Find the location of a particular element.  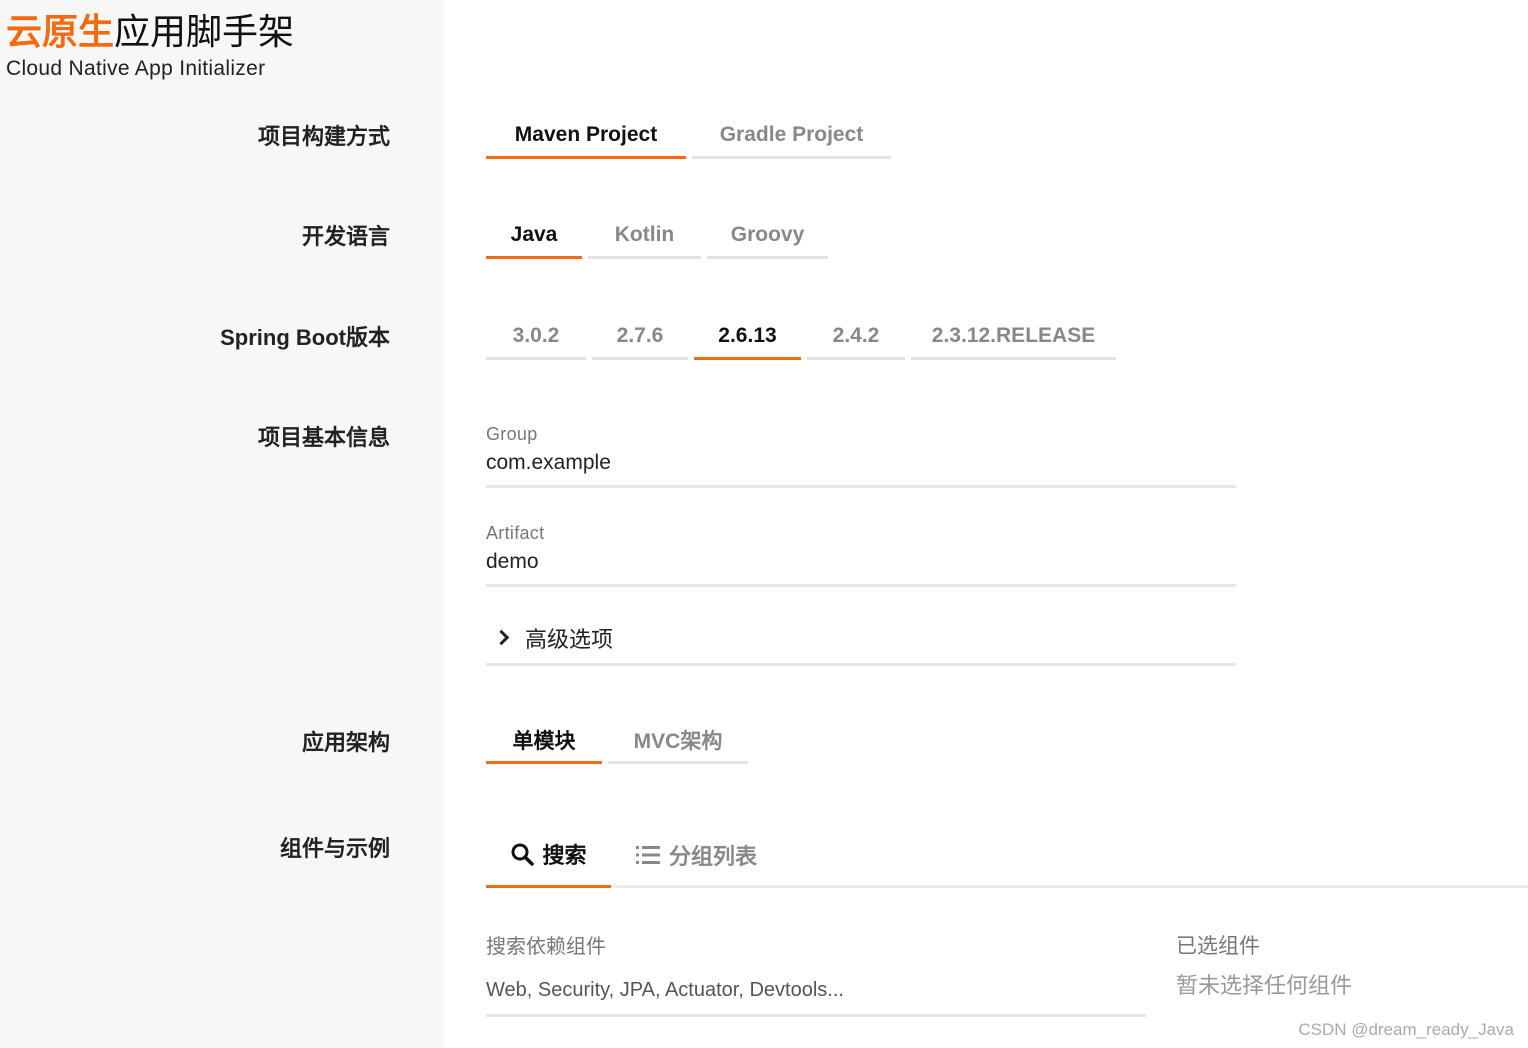

language-tabs: Java Kotlin Groovy is located at coordinates (660, 236).